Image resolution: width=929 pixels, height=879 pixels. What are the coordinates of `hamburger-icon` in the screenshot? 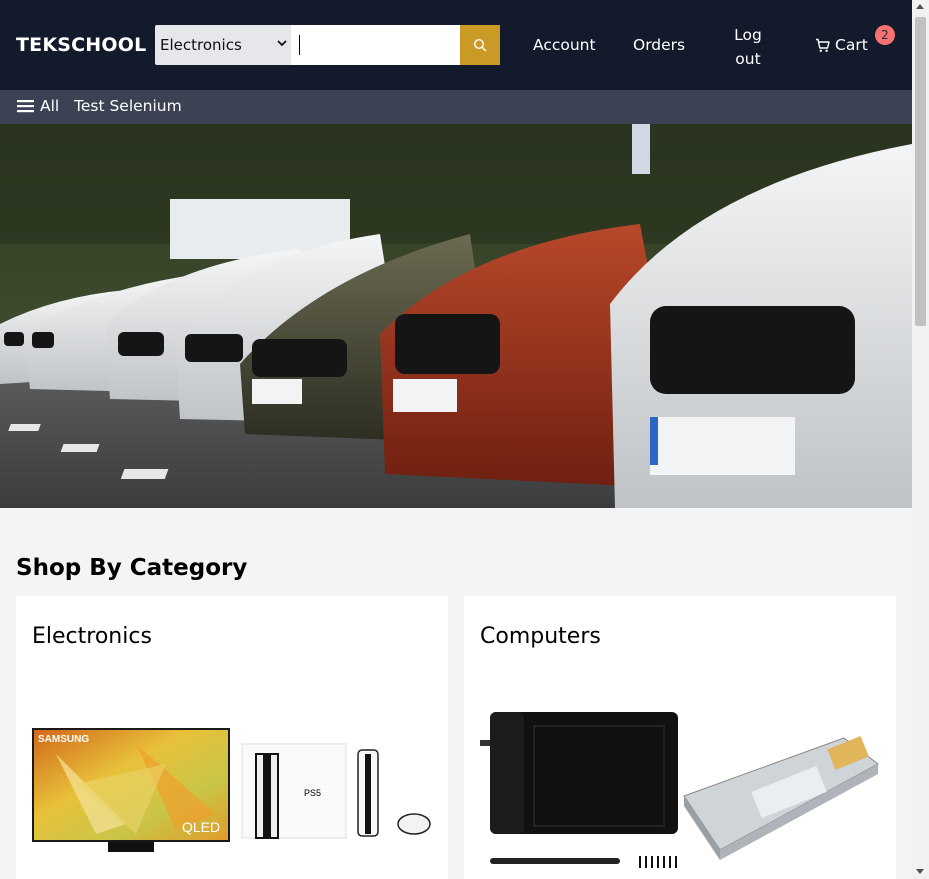 It's located at (25, 106).